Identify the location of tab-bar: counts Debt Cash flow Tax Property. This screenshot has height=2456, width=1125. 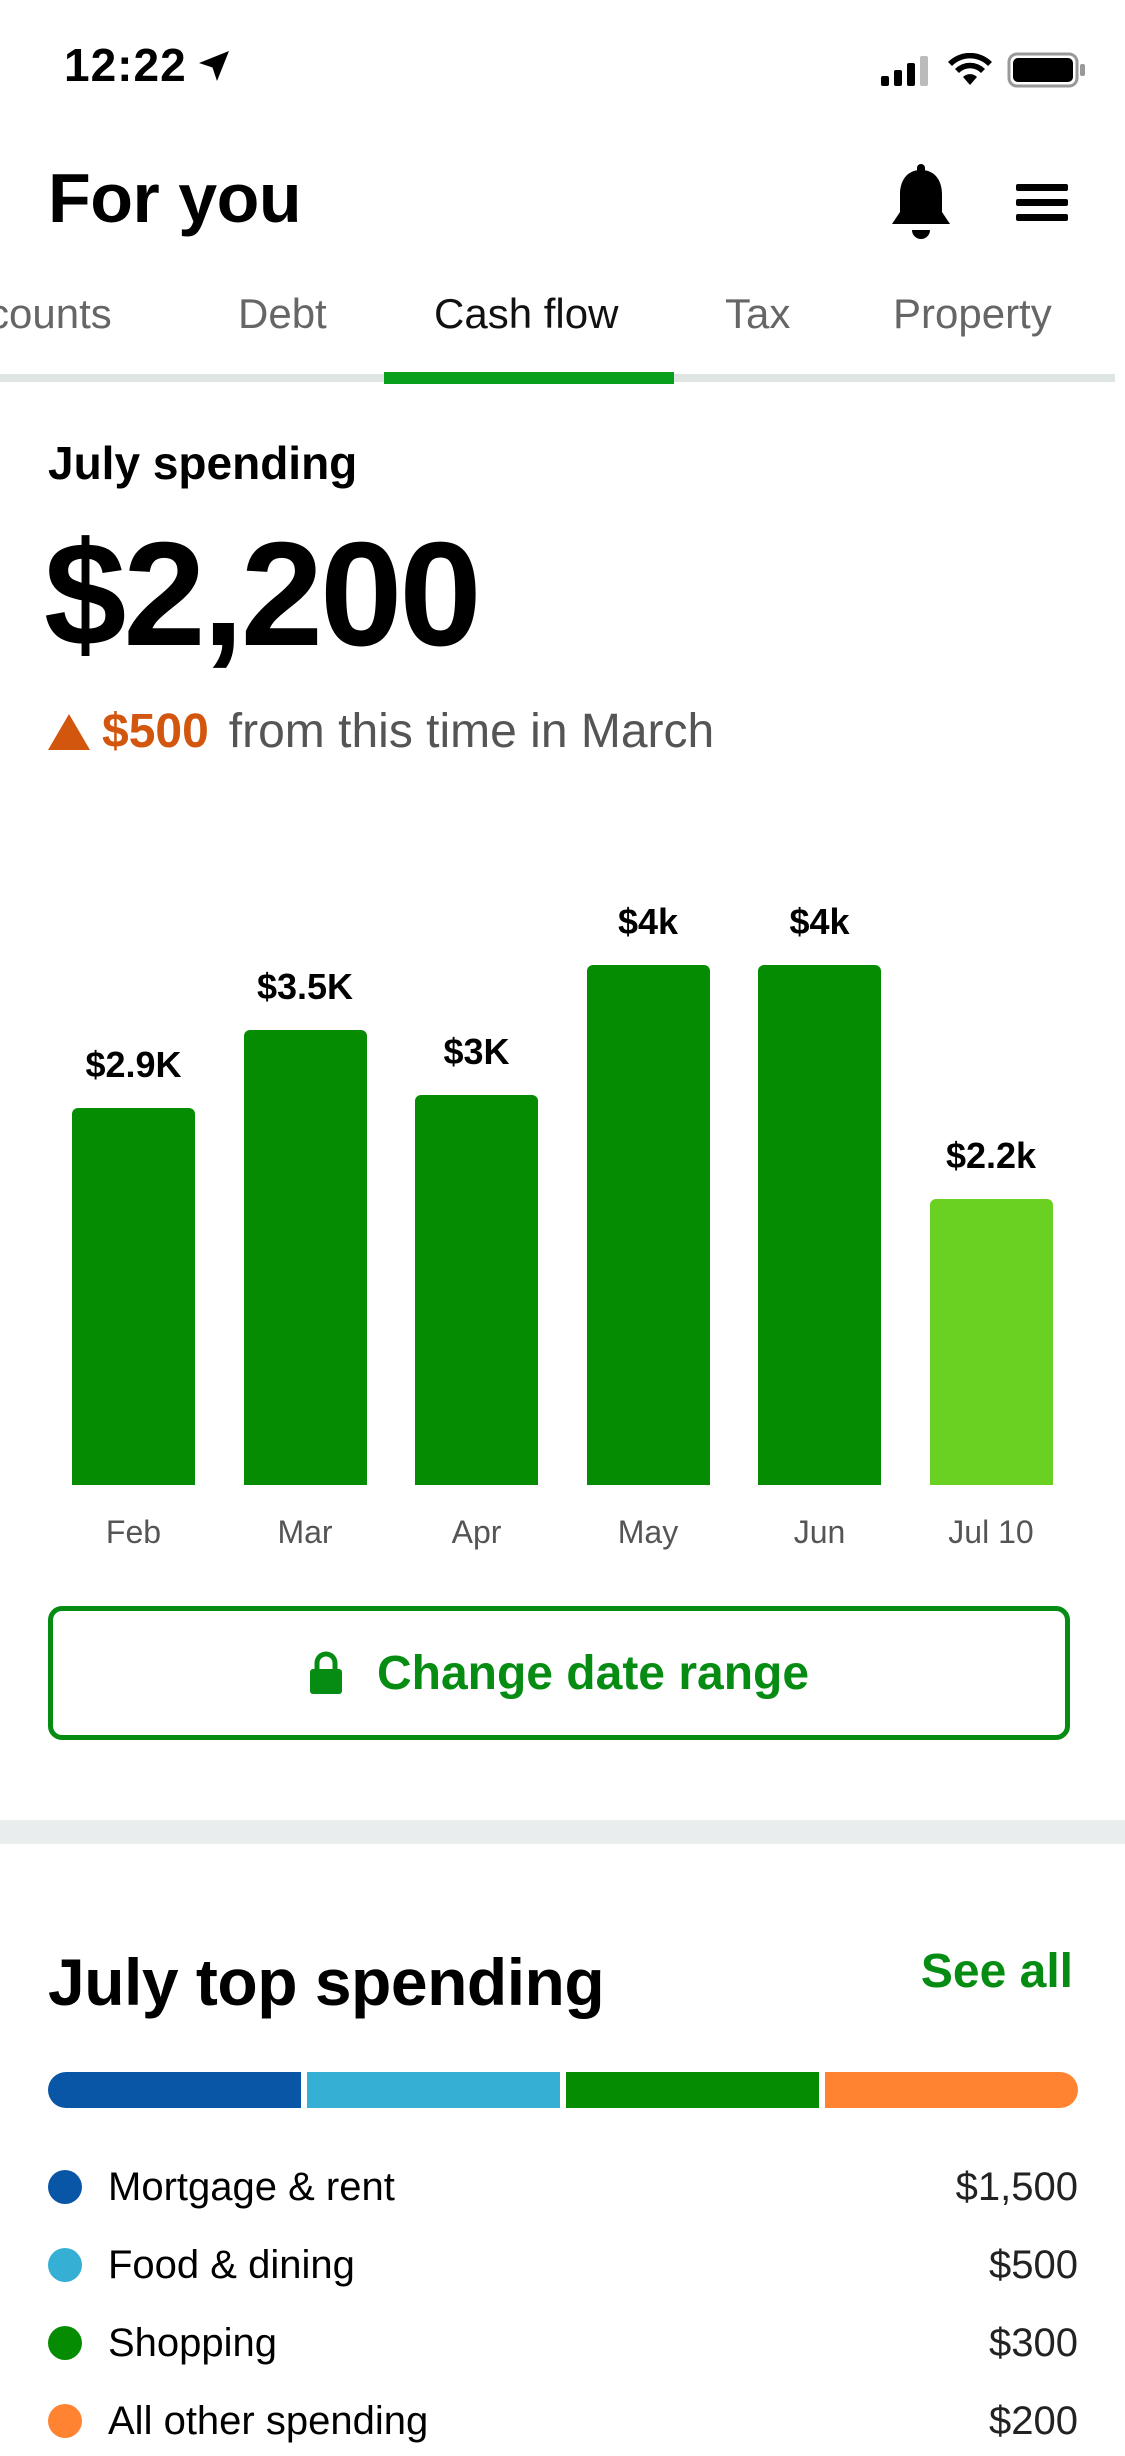
(562, 328).